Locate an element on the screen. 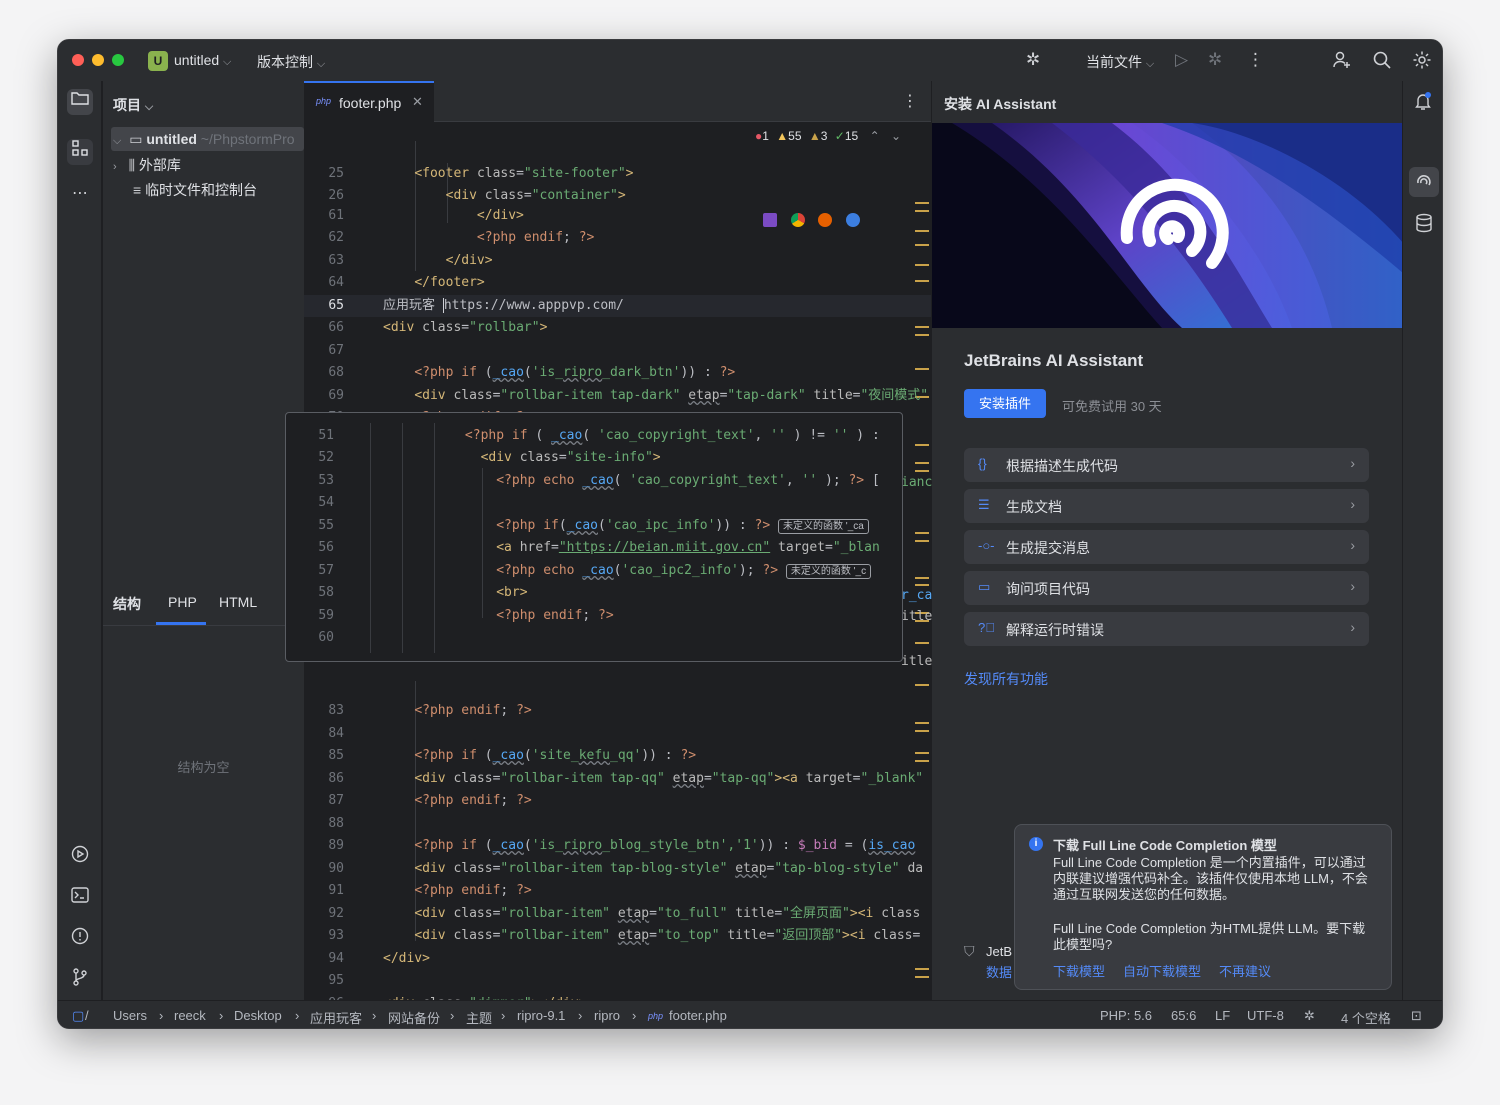  breadcrumb-item: ripro is located at coordinates (607, 1015).